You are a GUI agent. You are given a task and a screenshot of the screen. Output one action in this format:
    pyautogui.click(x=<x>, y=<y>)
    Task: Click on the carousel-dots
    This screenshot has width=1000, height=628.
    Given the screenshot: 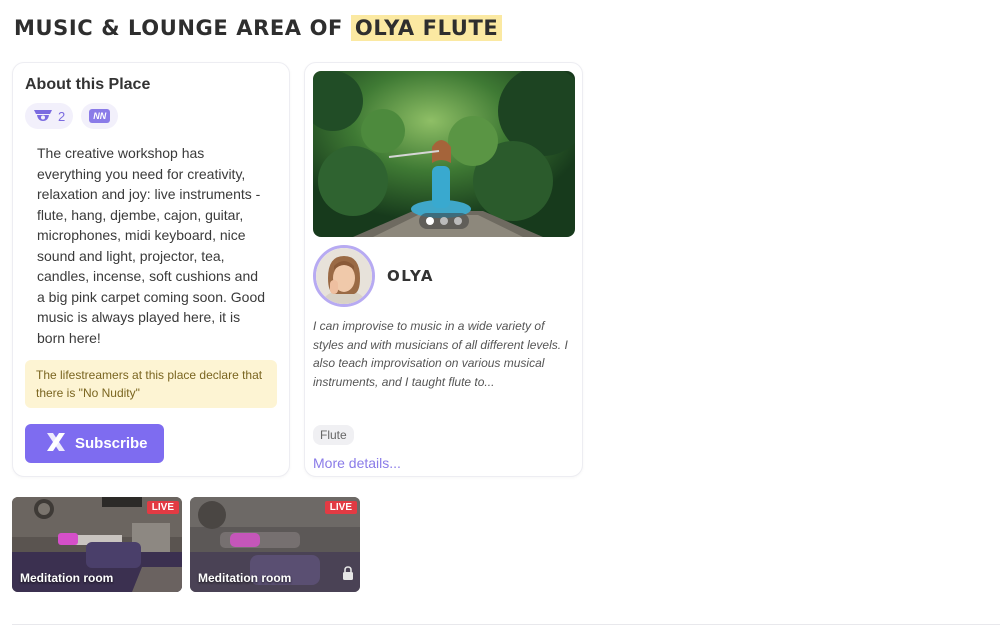 What is the action you would take?
    pyautogui.click(x=444, y=221)
    